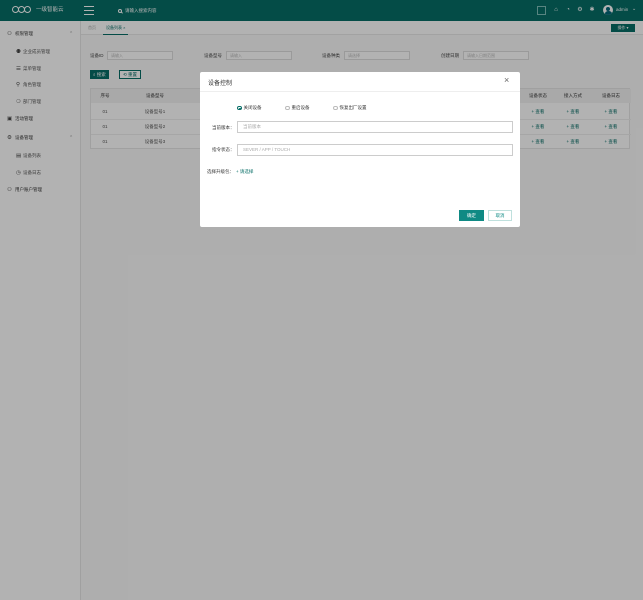  I want to click on radio-label: 关闭设备, so click(252, 107).